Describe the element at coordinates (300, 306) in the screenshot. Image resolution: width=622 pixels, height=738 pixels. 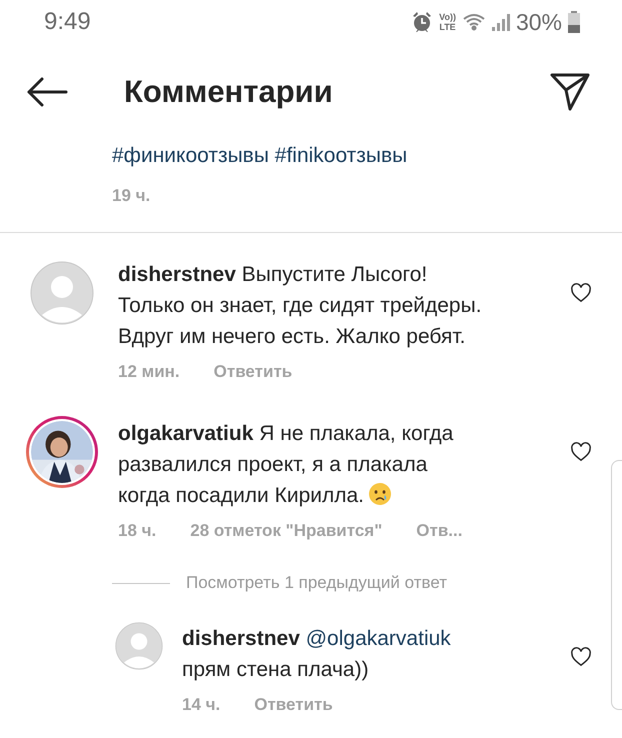
I see `comment-text: disherstnev Выпустите Лысого! Только он знает, где сидят трейдеры. Вдруг им нечего есть. Жалко ребят.` at that location.